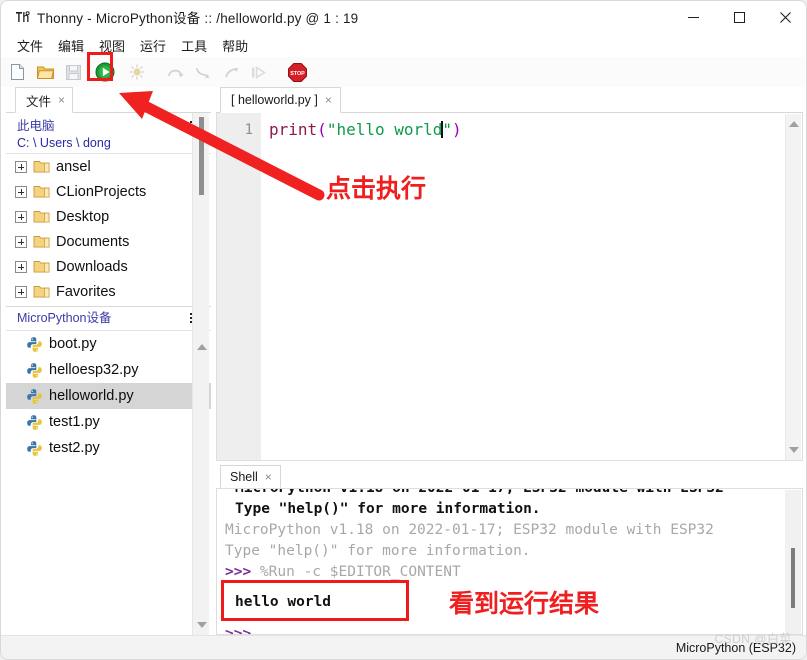  I want to click on this-computer-header: 此电脑 C: \ Users \ dong, so click(108, 133).